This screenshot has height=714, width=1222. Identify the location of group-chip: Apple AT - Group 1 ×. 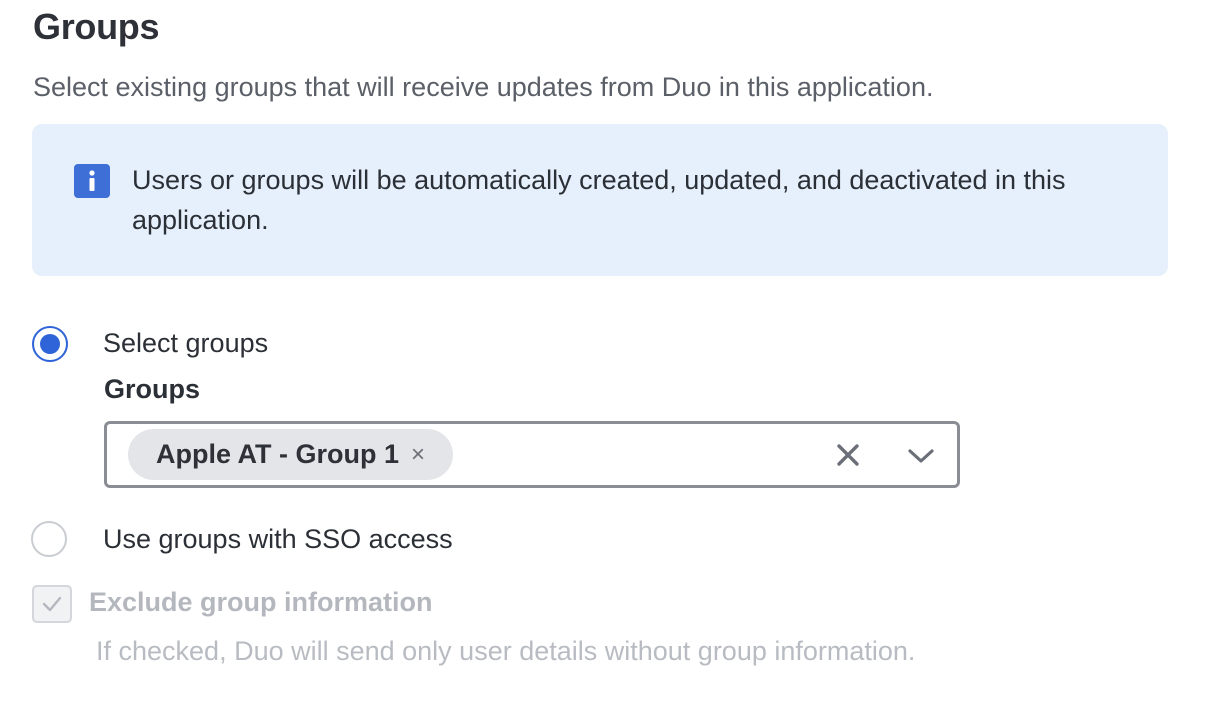
(291, 454).